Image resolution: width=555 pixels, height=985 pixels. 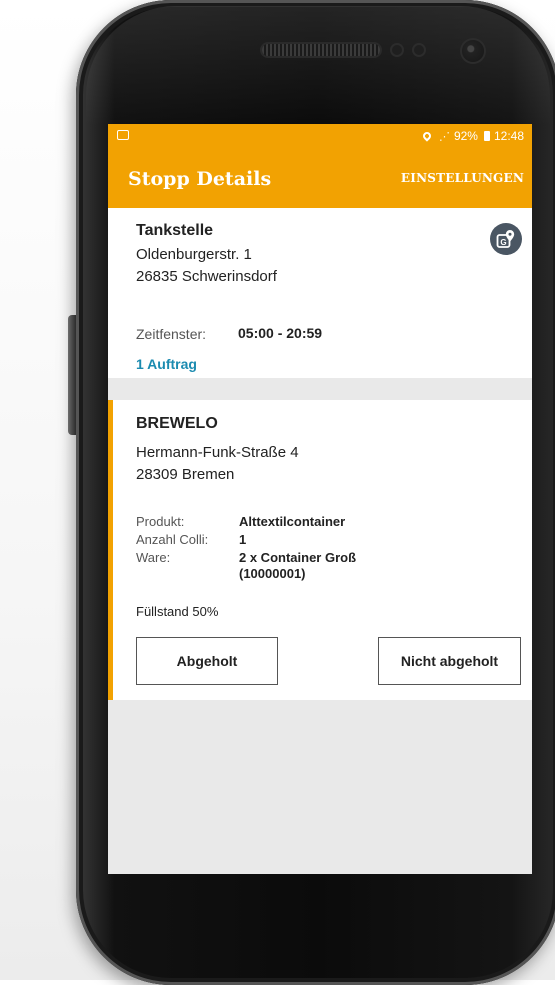 What do you see at coordinates (292, 521) in the screenshot?
I see `product-value: Alttextilcontainer` at bounding box center [292, 521].